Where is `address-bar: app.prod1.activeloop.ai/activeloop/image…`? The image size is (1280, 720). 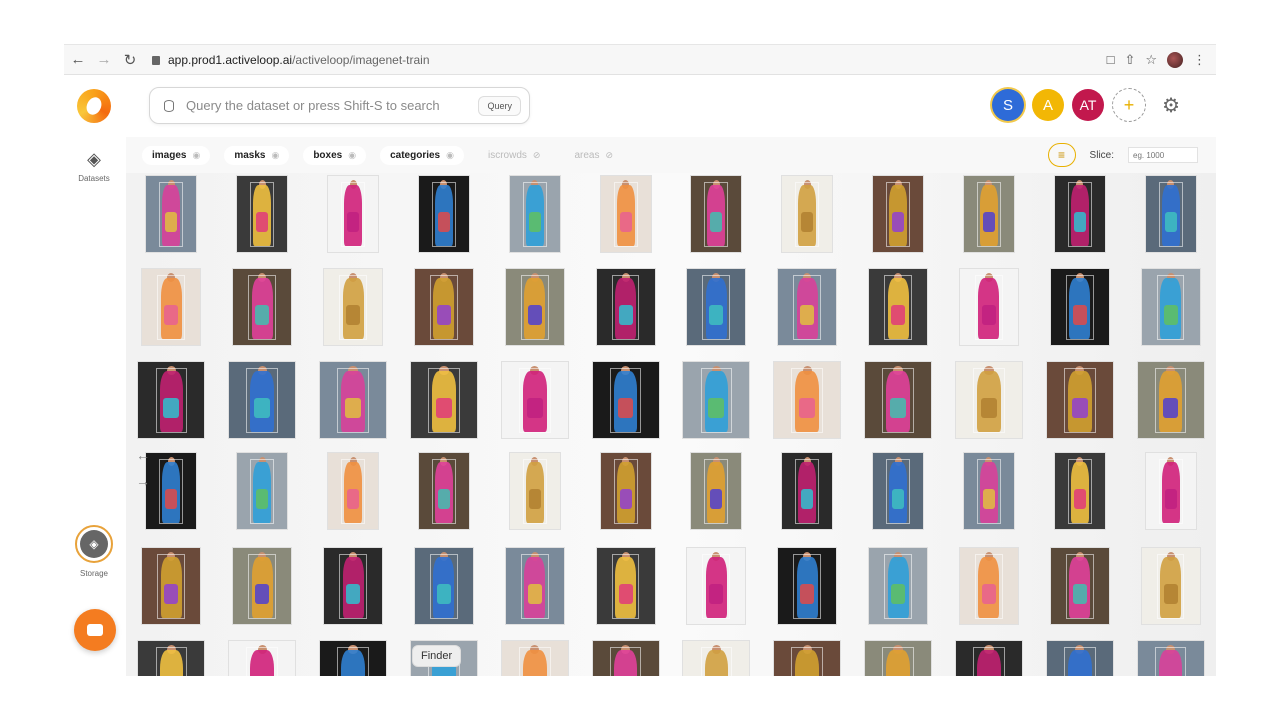 address-bar: app.prod1.activeloop.ai/activeloop/image… is located at coordinates (291, 60).